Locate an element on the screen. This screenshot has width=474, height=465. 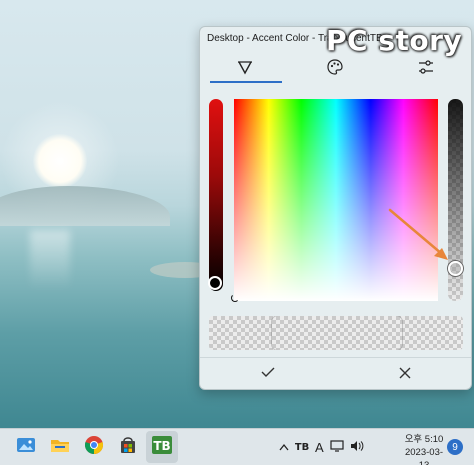
color-picker-icon is located at coordinates (245, 69).